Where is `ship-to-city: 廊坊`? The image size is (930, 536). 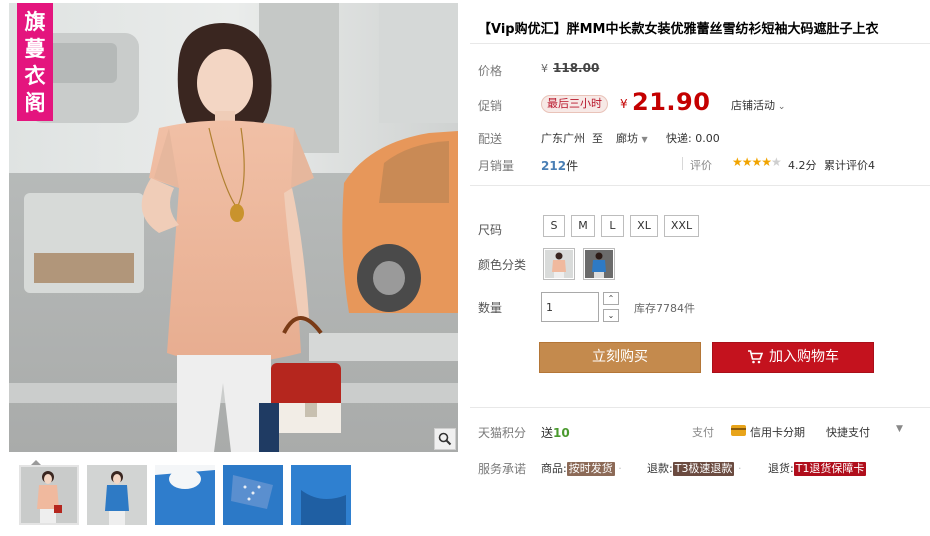
ship-to-city: 廊坊 is located at coordinates (627, 138).